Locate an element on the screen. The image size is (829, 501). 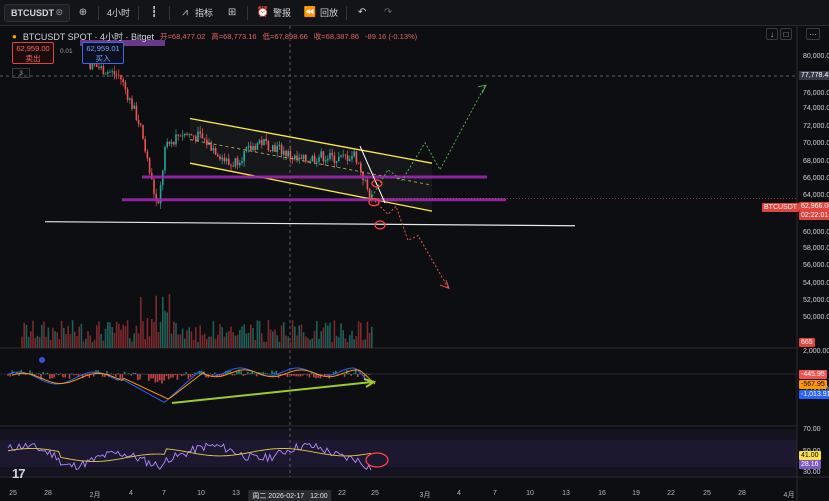
interval-button: 4小时 is located at coordinates (118, 13).